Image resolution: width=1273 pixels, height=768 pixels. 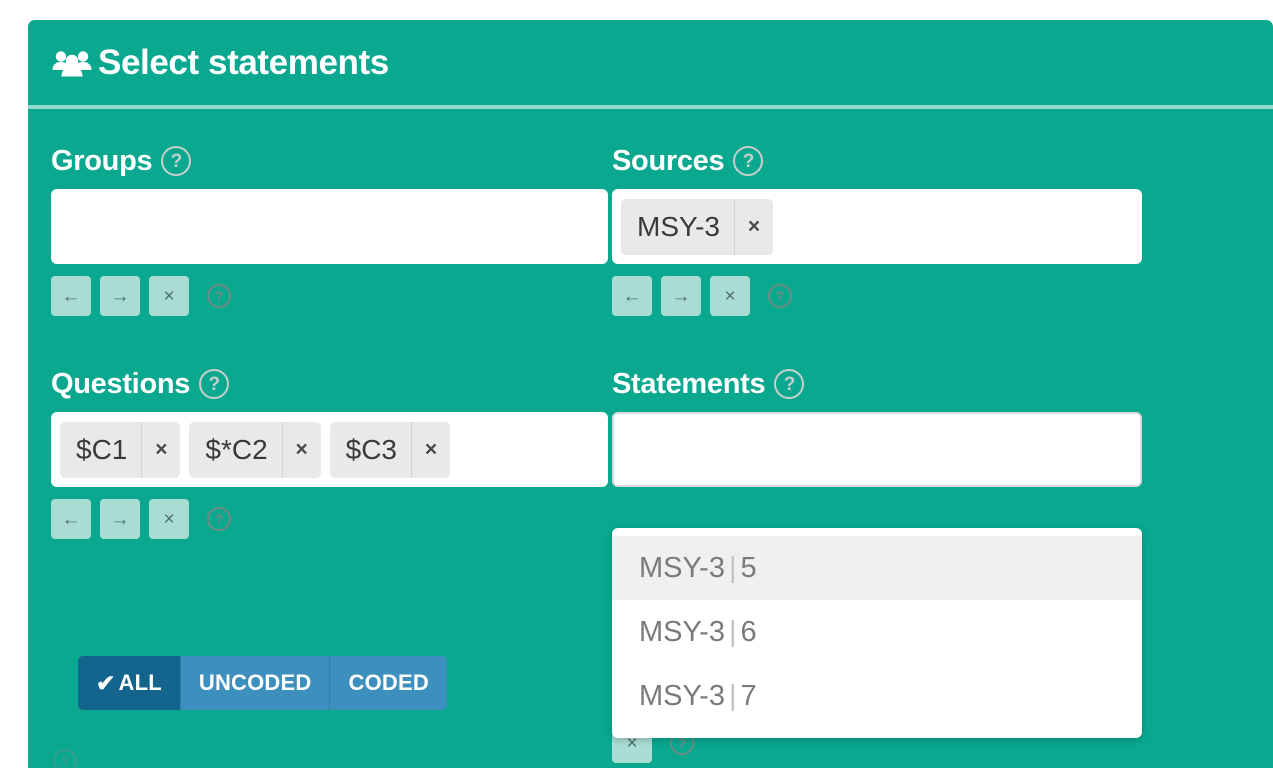 What do you see at coordinates (748, 567) in the screenshot?
I see `dropdown-item-number: 5` at bounding box center [748, 567].